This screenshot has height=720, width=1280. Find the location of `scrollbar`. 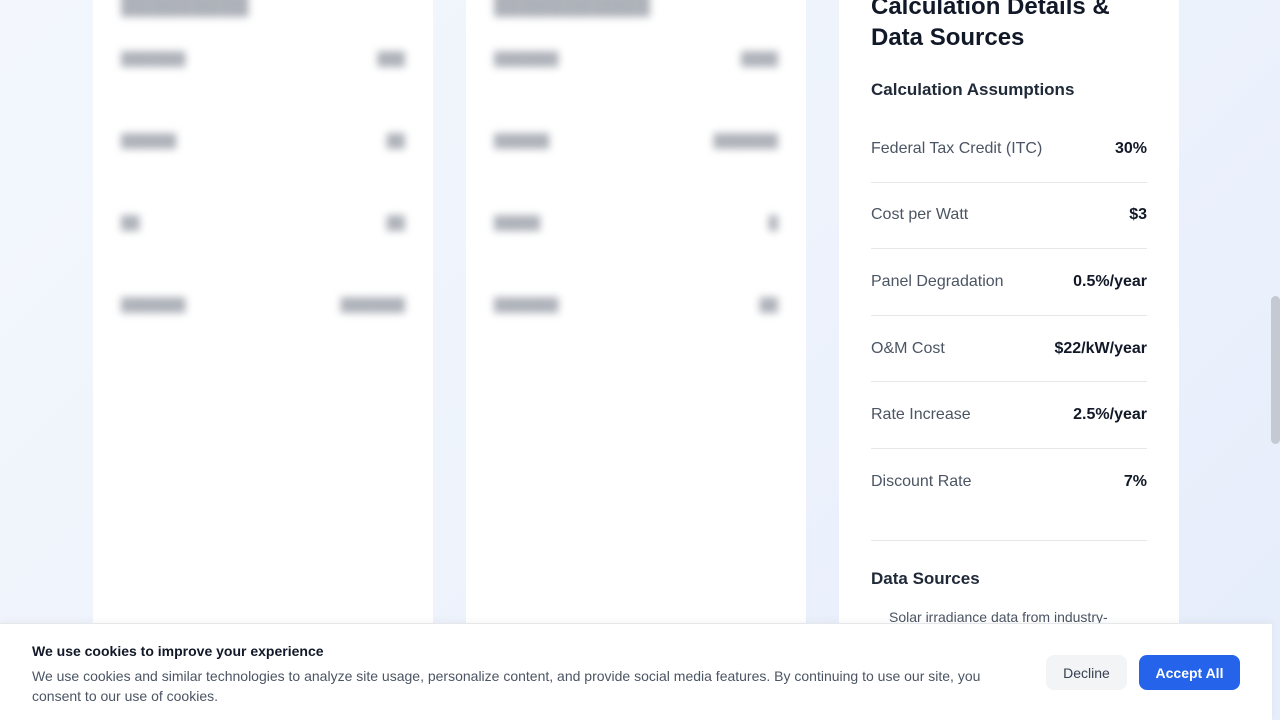

scrollbar is located at coordinates (1275, 360).